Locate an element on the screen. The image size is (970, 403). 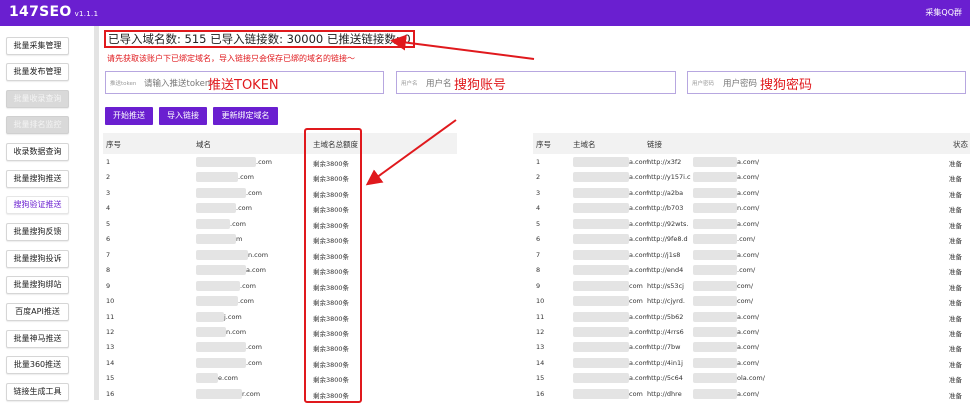
arrow-to-stats is located at coordinates (462, 47).